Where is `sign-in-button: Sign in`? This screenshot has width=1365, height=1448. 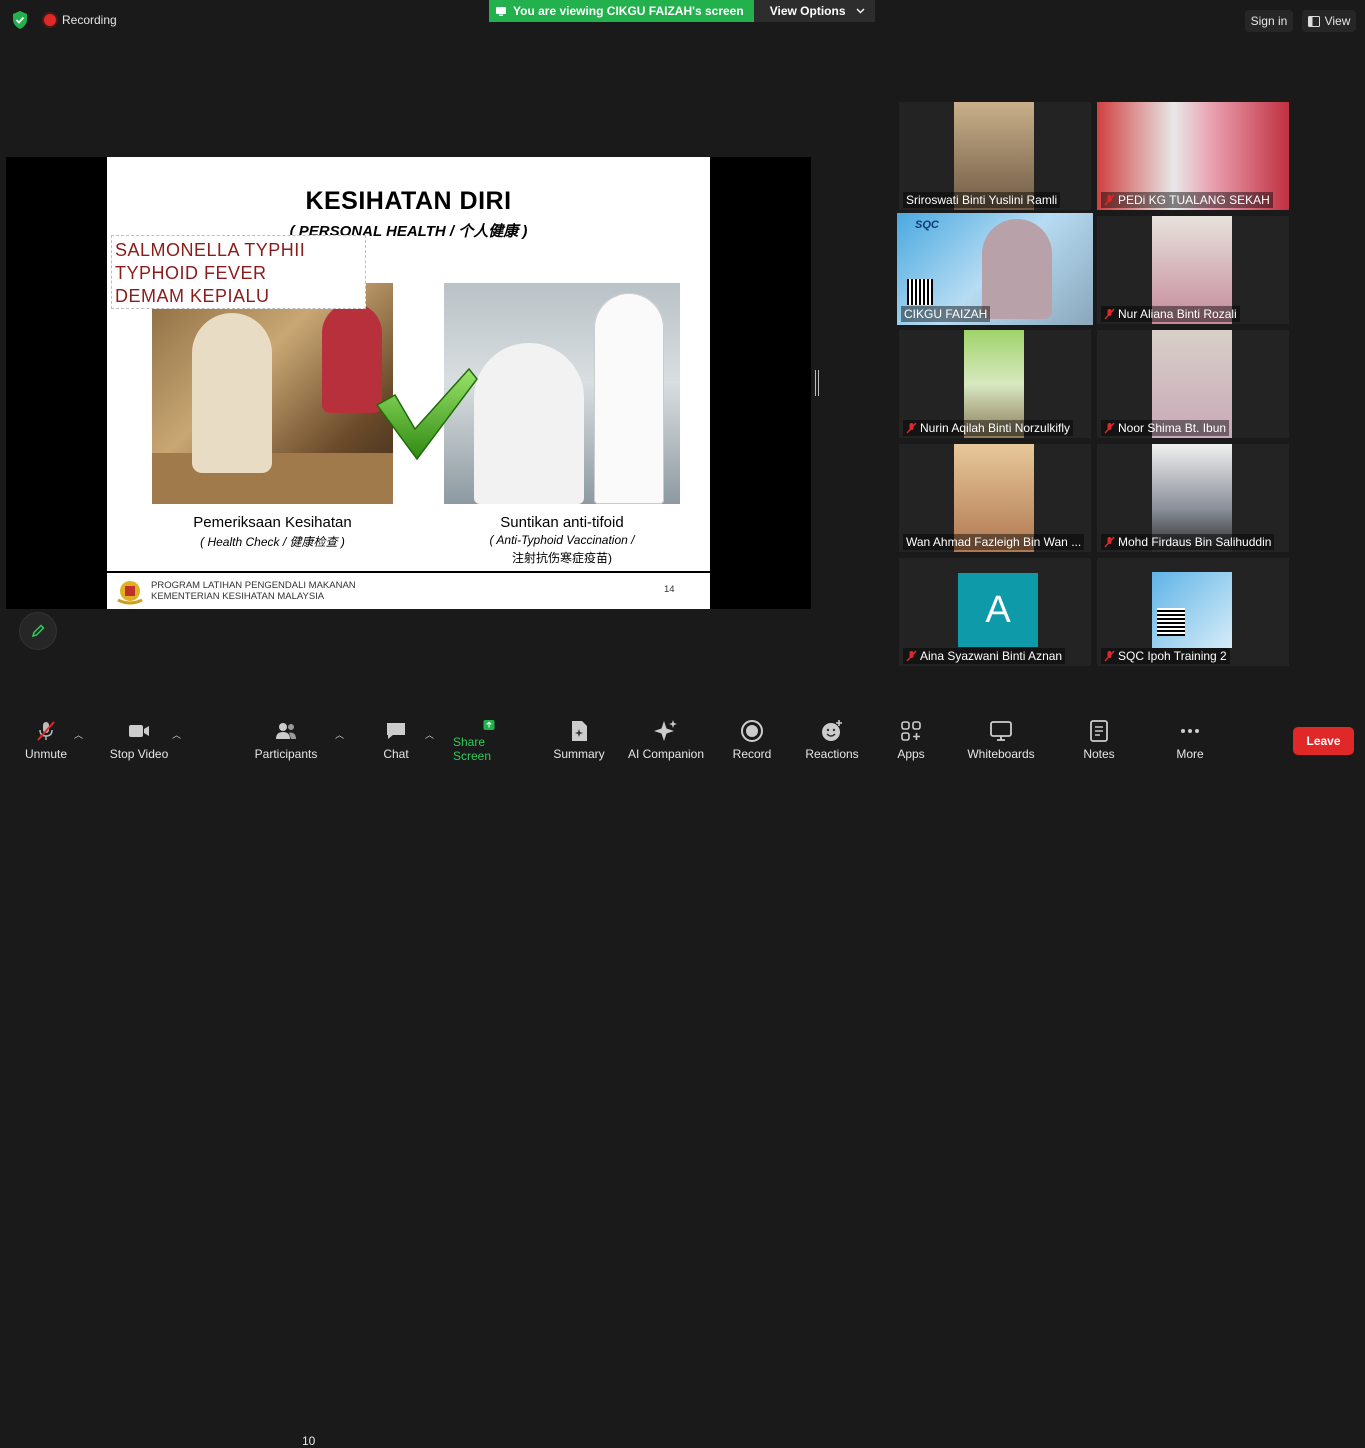 sign-in-button: Sign in is located at coordinates (1269, 21).